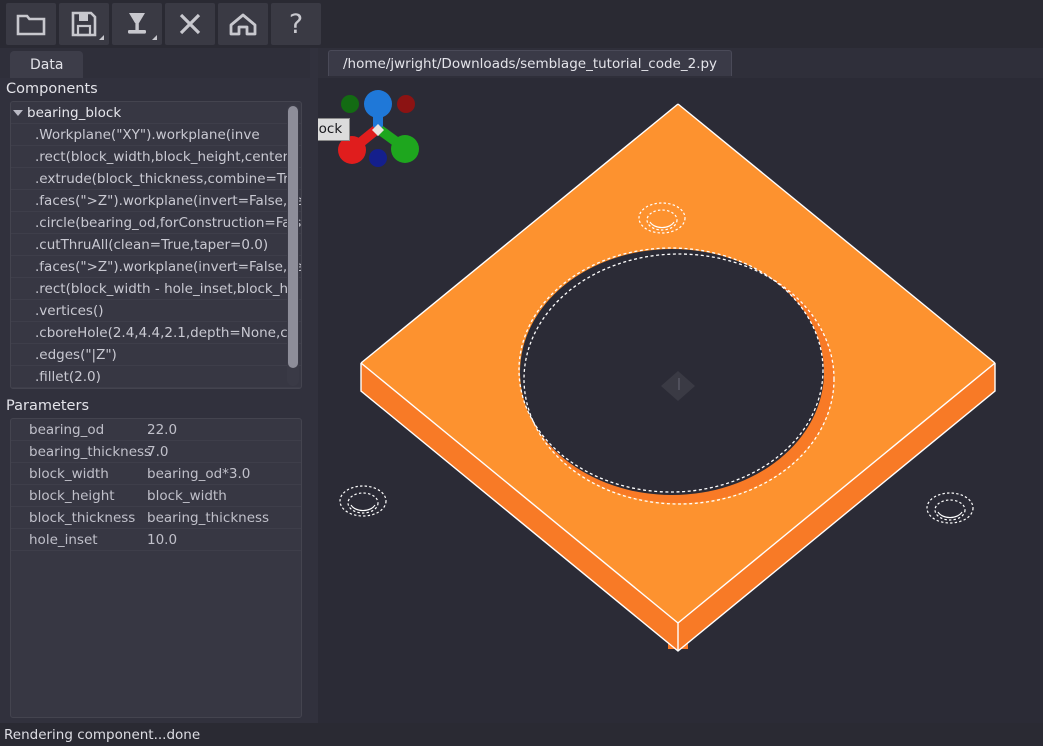 The image size is (1043, 746). What do you see at coordinates (156, 355) in the screenshot?
I see `component-tree-item: .edges("|Z")` at bounding box center [156, 355].